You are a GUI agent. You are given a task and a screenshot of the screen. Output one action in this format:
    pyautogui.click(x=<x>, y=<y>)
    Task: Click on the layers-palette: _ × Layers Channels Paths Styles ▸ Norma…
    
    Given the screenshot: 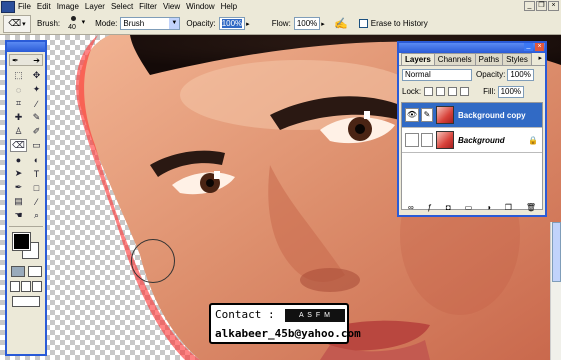 What is the action you would take?
    pyautogui.click(x=472, y=129)
    